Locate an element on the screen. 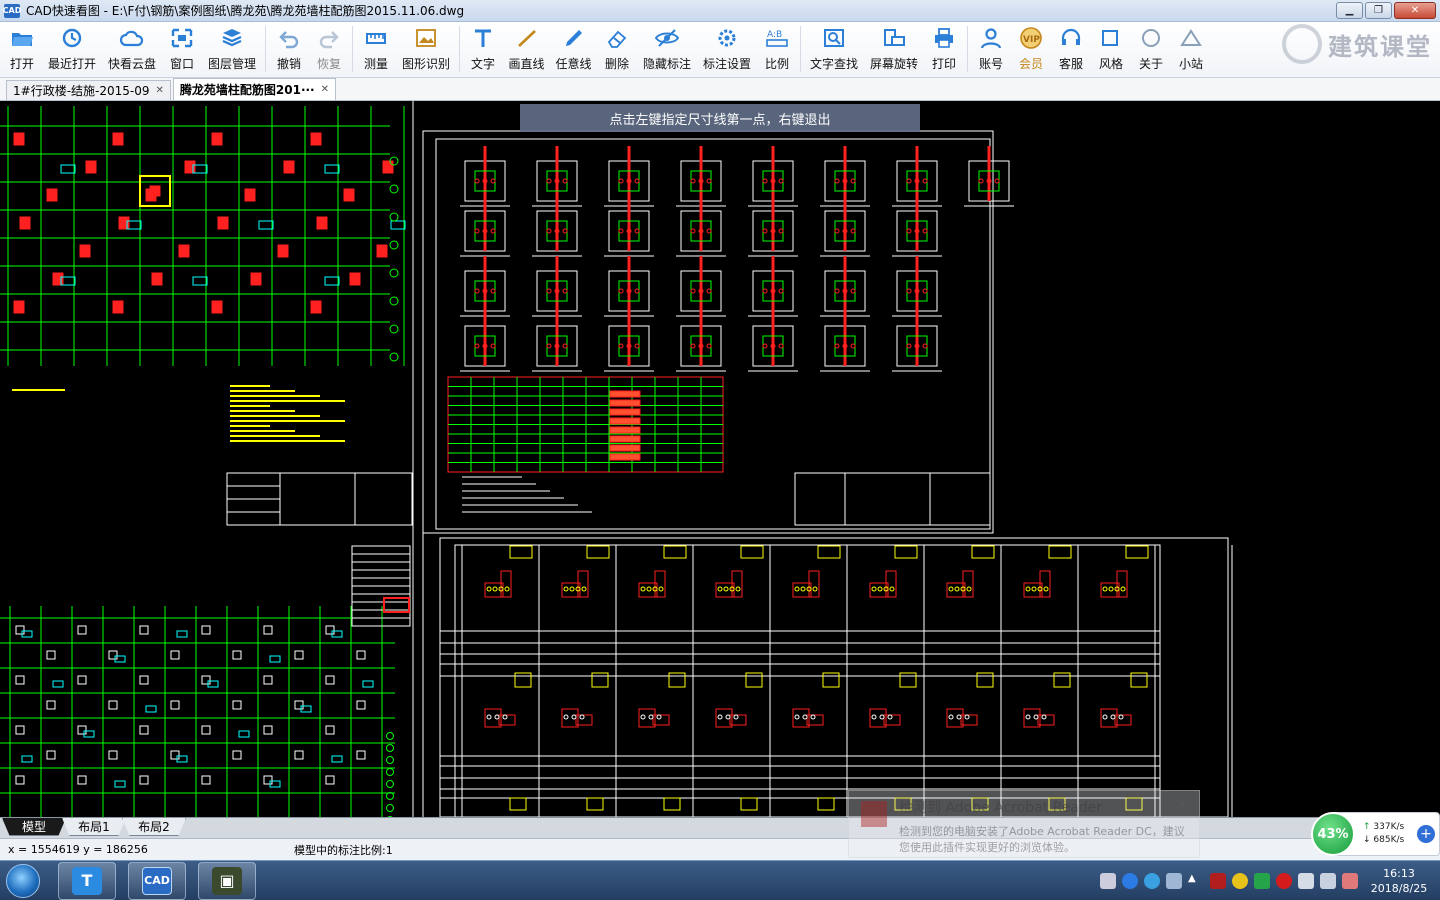  document-tab-bar: 1#行政楼-结施-2015-09 ✕ 腾龙苑墙柱配筋图201··· ✕ is located at coordinates (720, 89).